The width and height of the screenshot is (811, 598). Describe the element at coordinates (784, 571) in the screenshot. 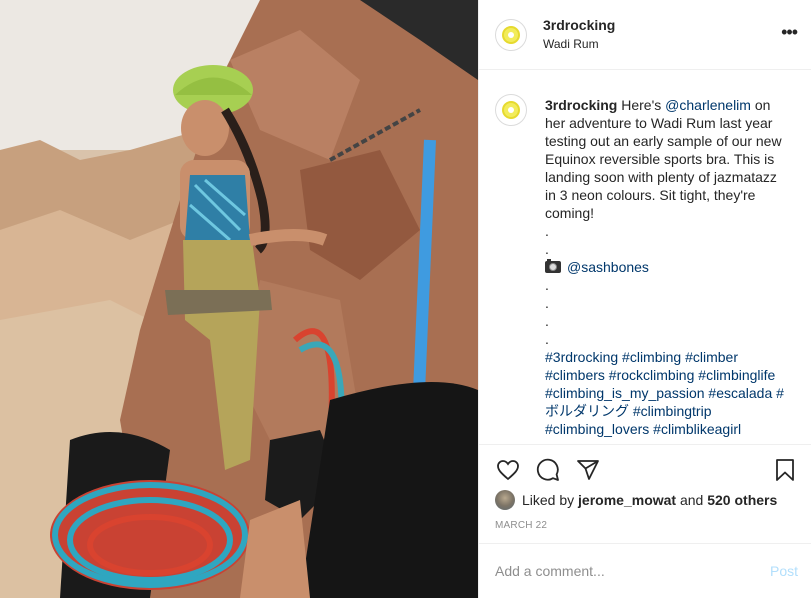

I see `post-comment-button: Post` at that location.